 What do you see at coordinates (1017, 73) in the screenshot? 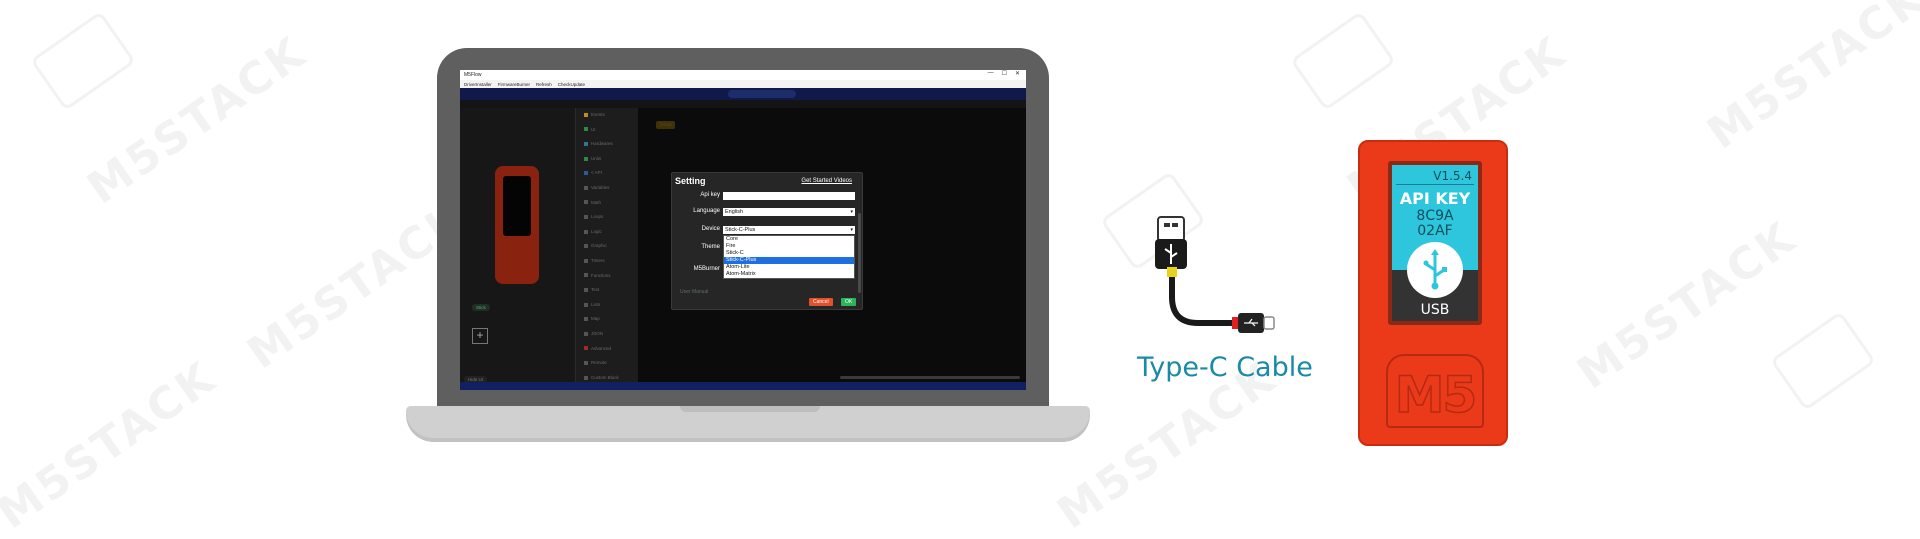
I see `close-button: ✕` at bounding box center [1017, 73].